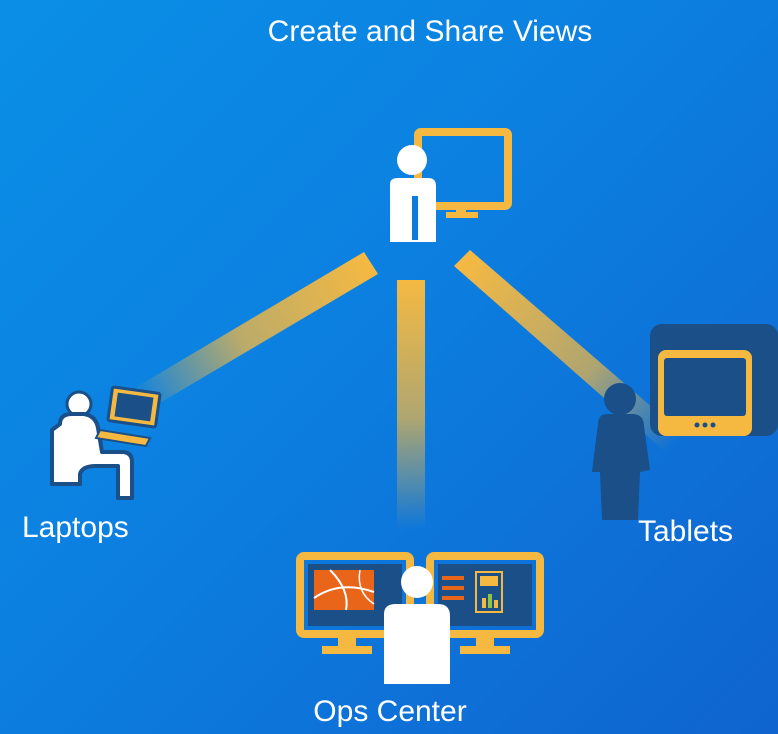 Image resolution: width=778 pixels, height=734 pixels. Describe the element at coordinates (411, 405) in the screenshot. I see `connector-to-ops-center` at that location.